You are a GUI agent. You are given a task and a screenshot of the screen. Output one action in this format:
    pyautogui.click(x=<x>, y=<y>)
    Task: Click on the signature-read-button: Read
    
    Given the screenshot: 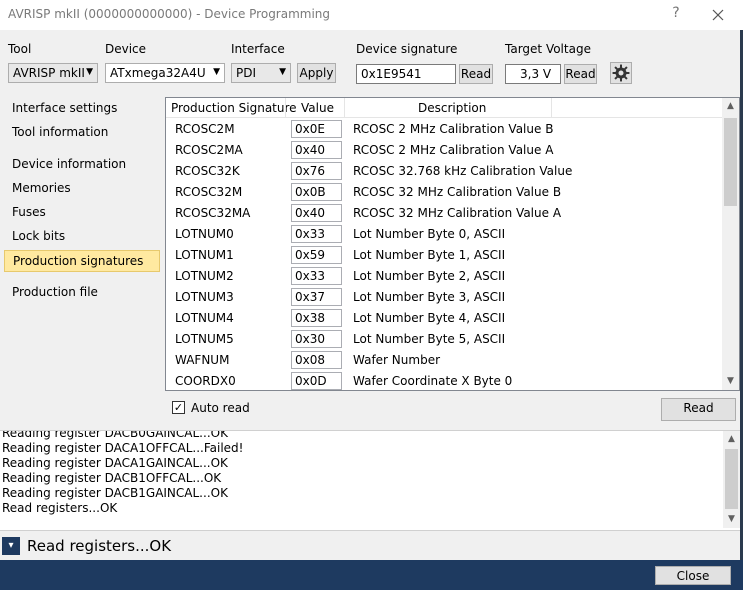 What is the action you would take?
    pyautogui.click(x=476, y=74)
    